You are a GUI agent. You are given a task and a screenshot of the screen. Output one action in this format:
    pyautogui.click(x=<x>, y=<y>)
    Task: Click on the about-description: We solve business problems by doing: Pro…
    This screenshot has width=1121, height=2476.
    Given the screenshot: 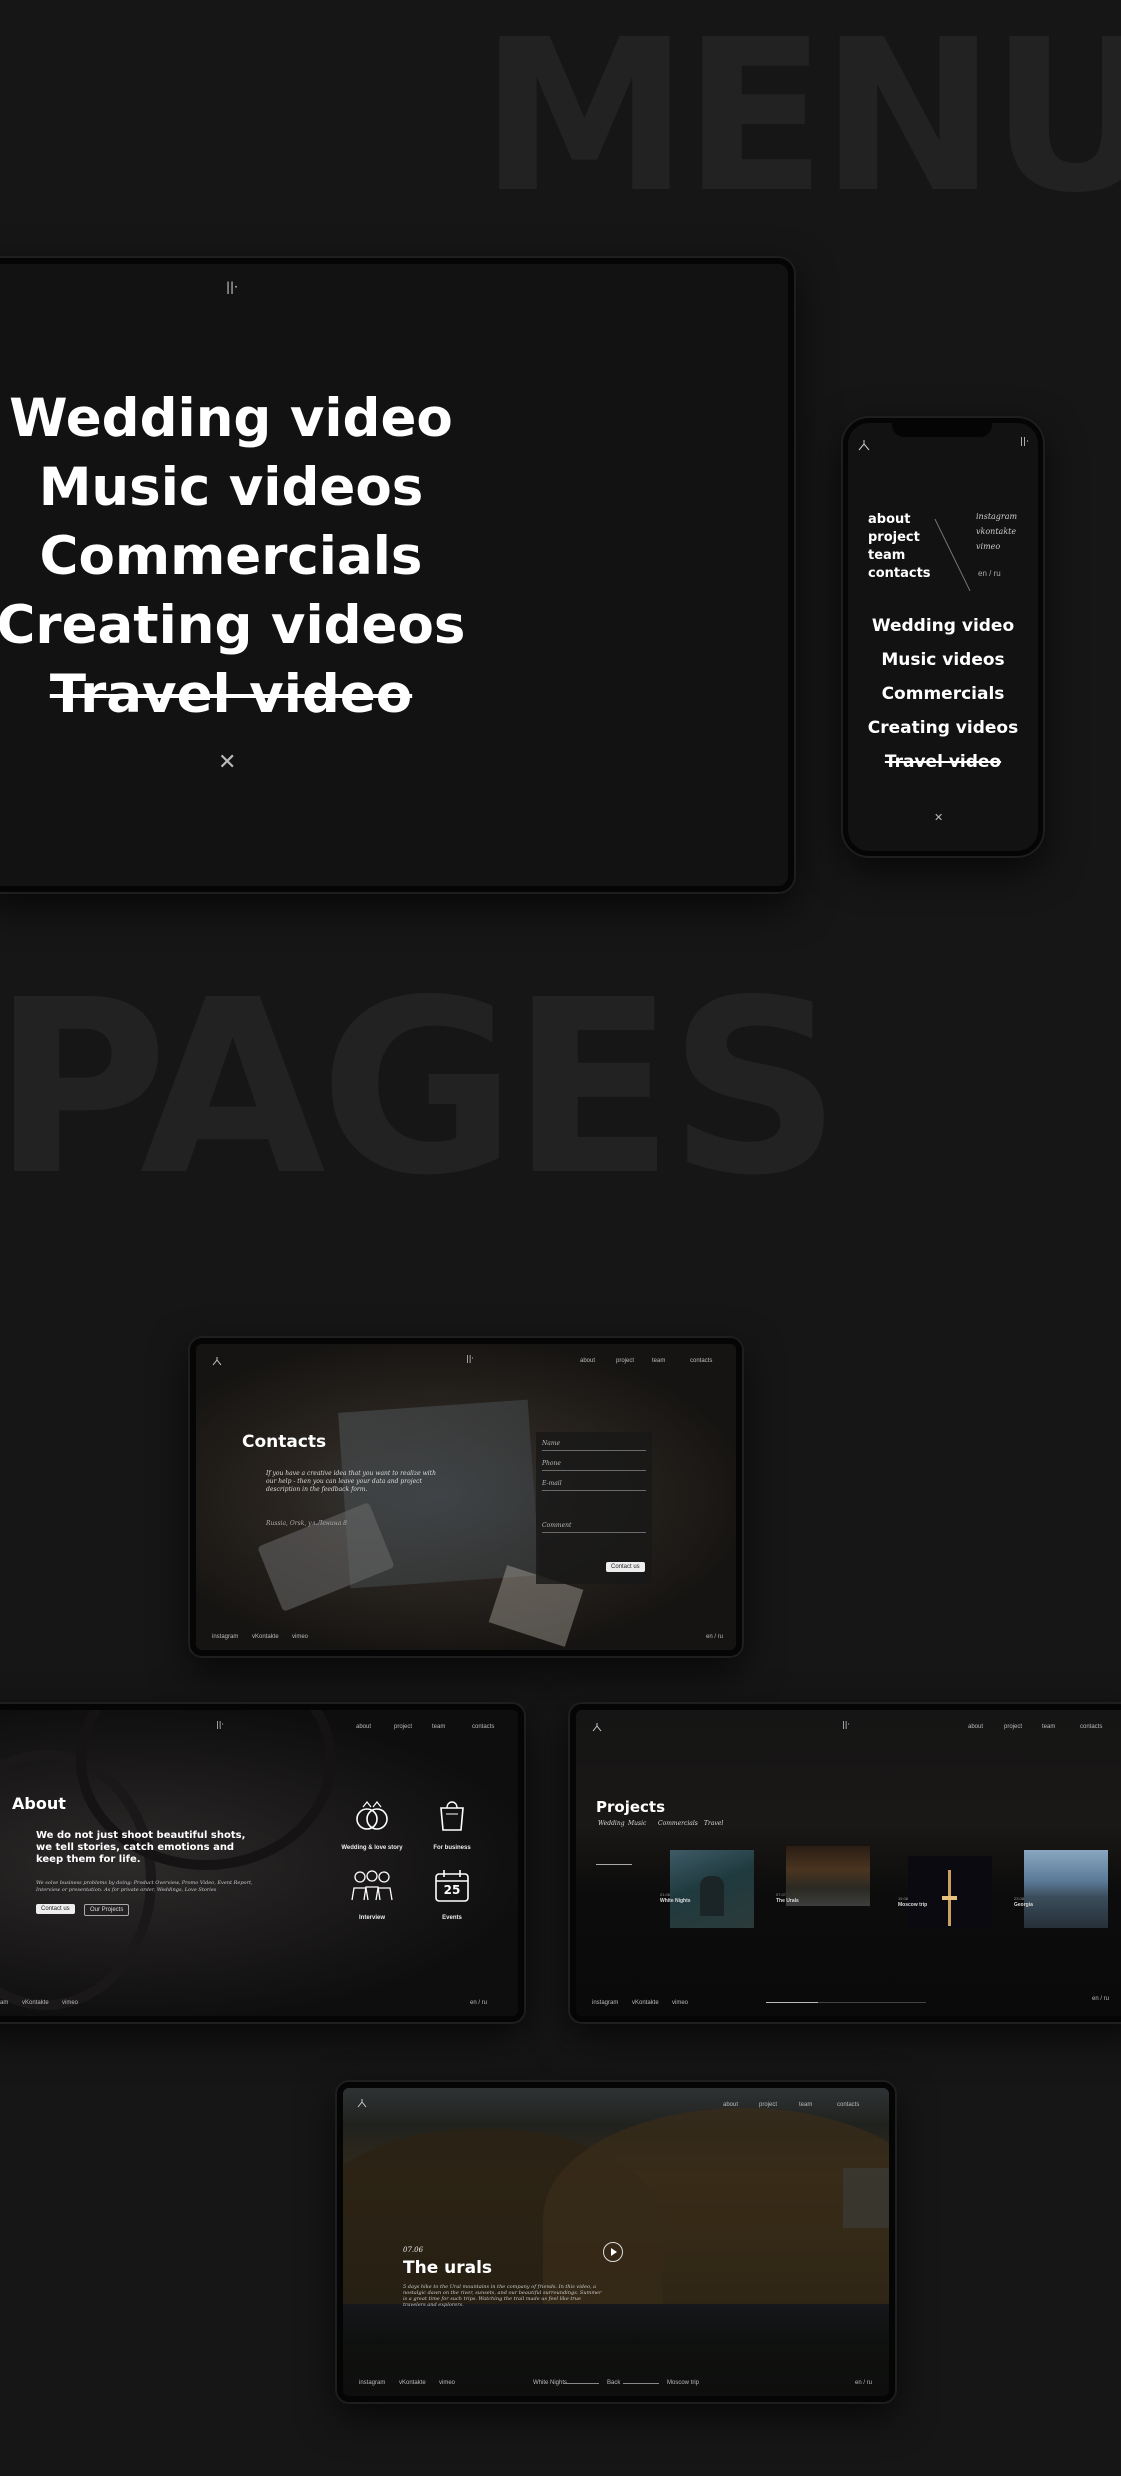 What is the action you would take?
    pyautogui.click(x=144, y=1886)
    